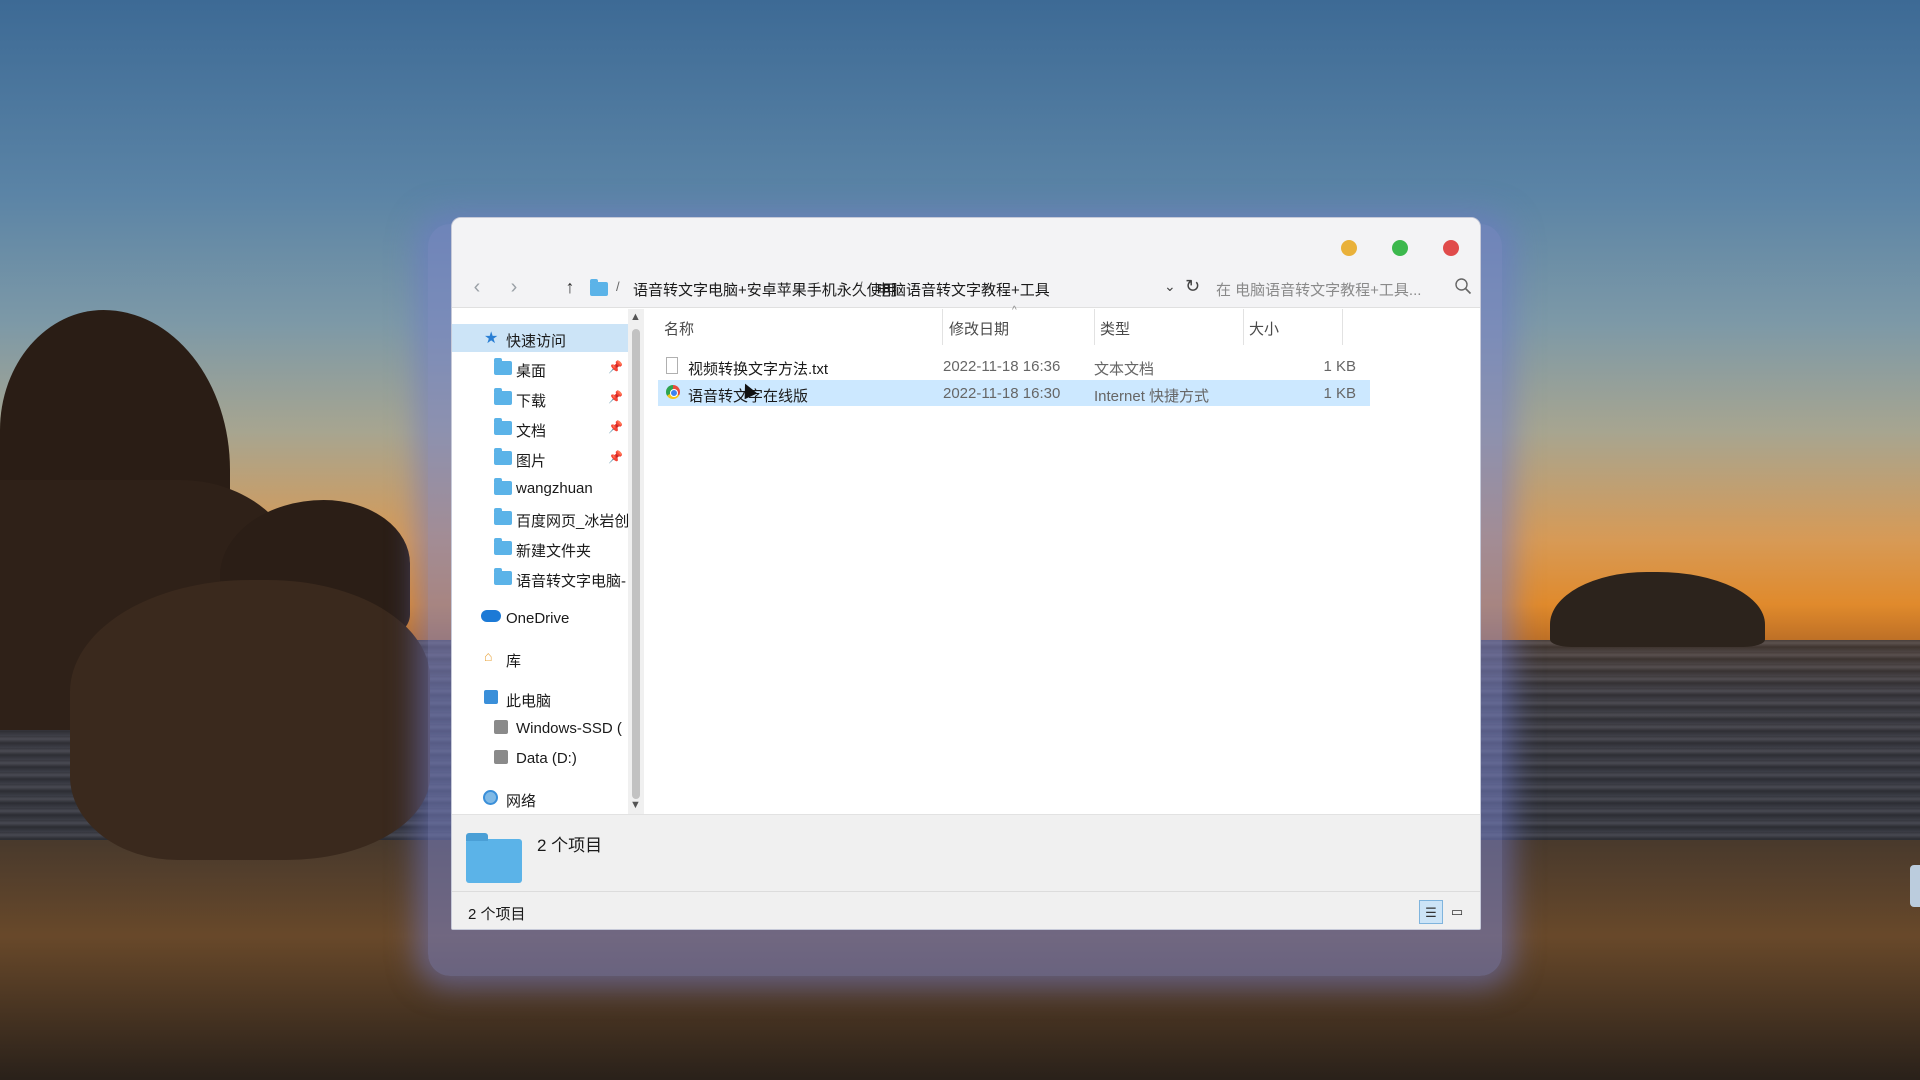  I want to click on scrollbar-thumb, so click(636, 564).